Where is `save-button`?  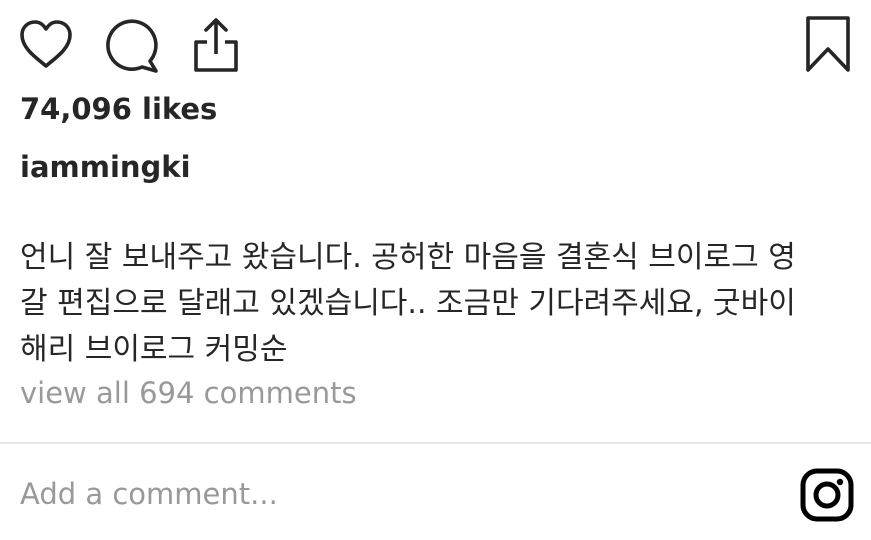
save-button is located at coordinates (828, 45).